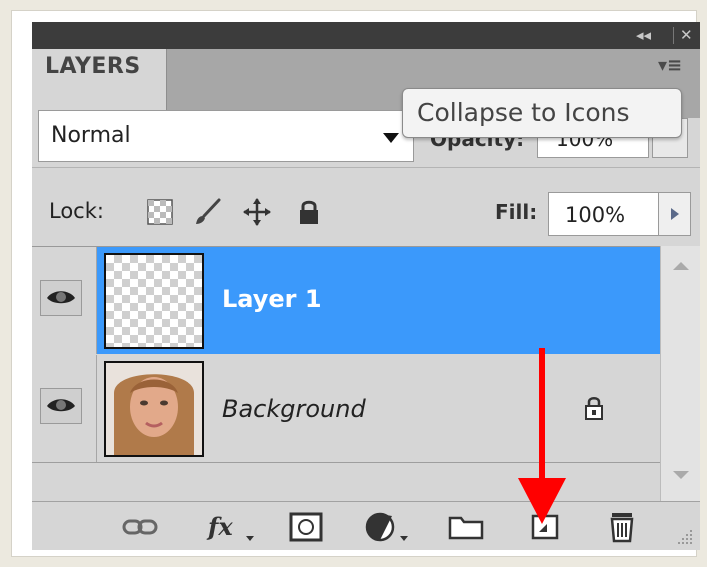 The height and width of the screenshot is (567, 707). What do you see at coordinates (674, 214) in the screenshot?
I see `fill-slider-button` at bounding box center [674, 214].